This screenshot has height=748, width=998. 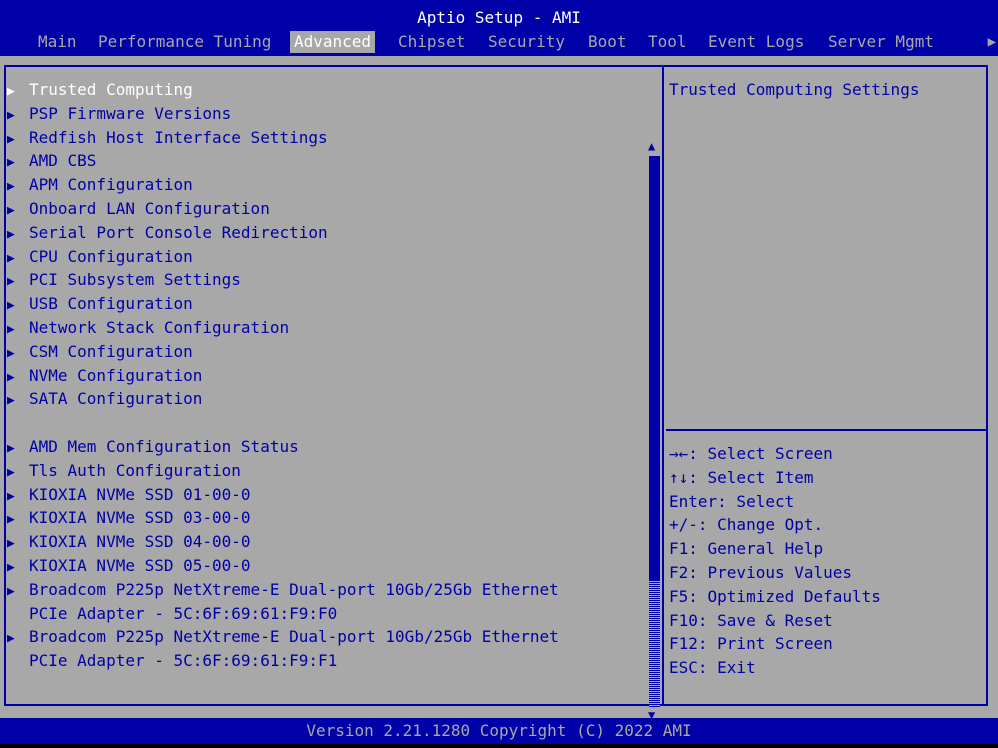 I want to click on menu-item-label: Tls Auth Configuration, so click(x=135, y=470).